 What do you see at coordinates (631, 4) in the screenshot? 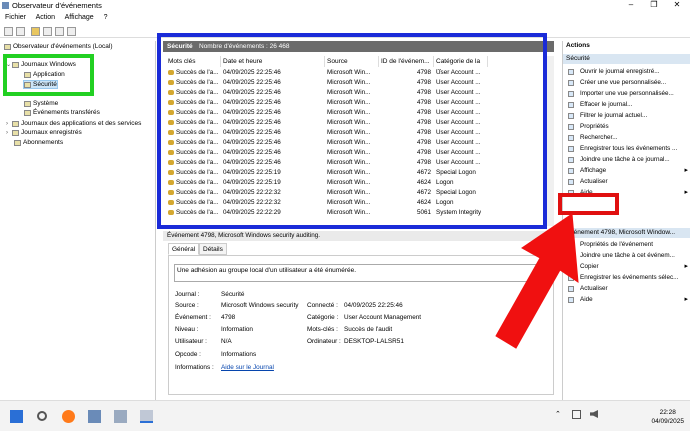
I see `minimize-button: –` at bounding box center [631, 4].